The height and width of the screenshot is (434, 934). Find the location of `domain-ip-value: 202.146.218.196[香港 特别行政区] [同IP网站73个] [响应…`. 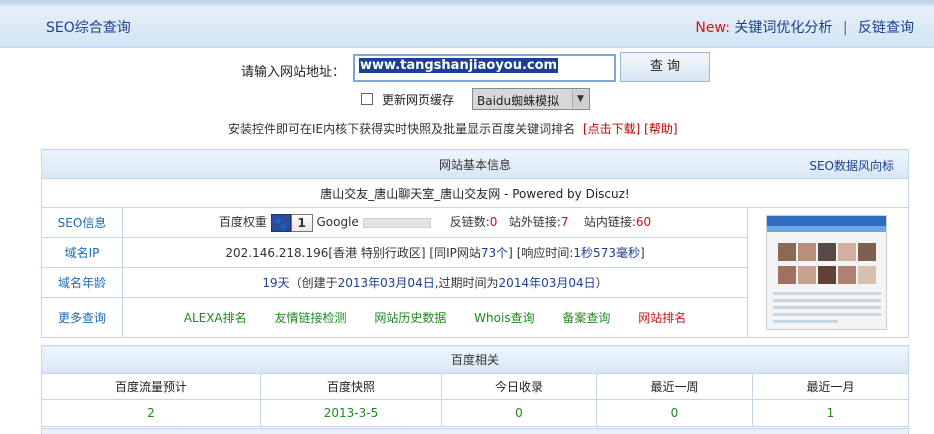

domain-ip-value: 202.146.218.196[香港 特别行政区] [同IP网站73个] [响应… is located at coordinates (435, 252).